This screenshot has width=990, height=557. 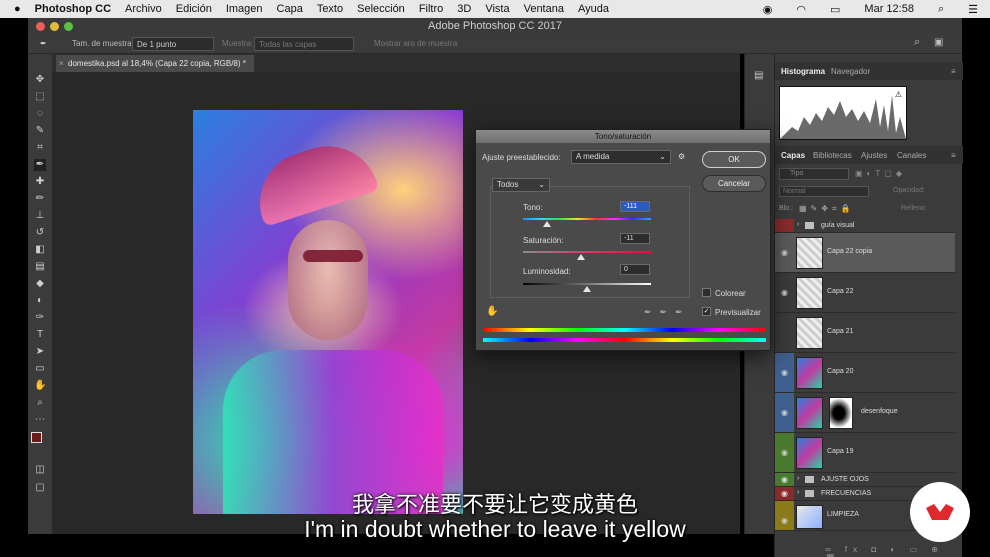 I want to click on path-select-icon: ➤, so click(x=40, y=352).